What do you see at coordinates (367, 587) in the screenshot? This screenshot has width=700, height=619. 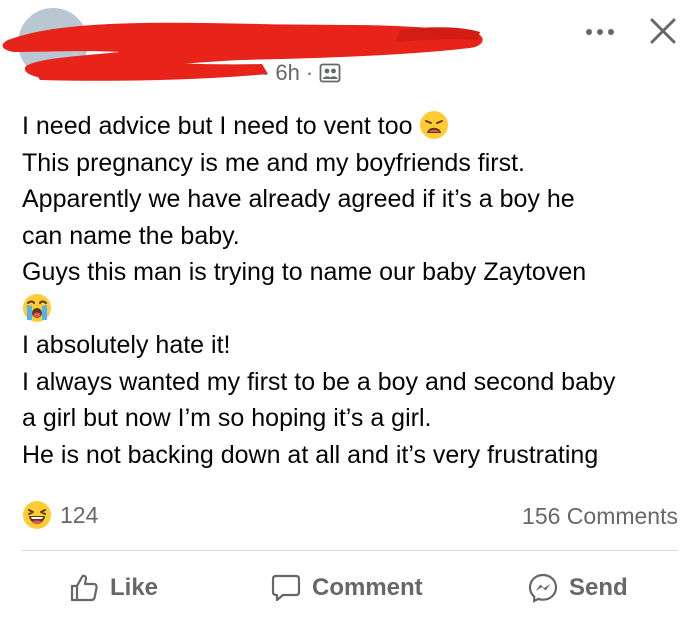 I see `comment-label: Comment` at bounding box center [367, 587].